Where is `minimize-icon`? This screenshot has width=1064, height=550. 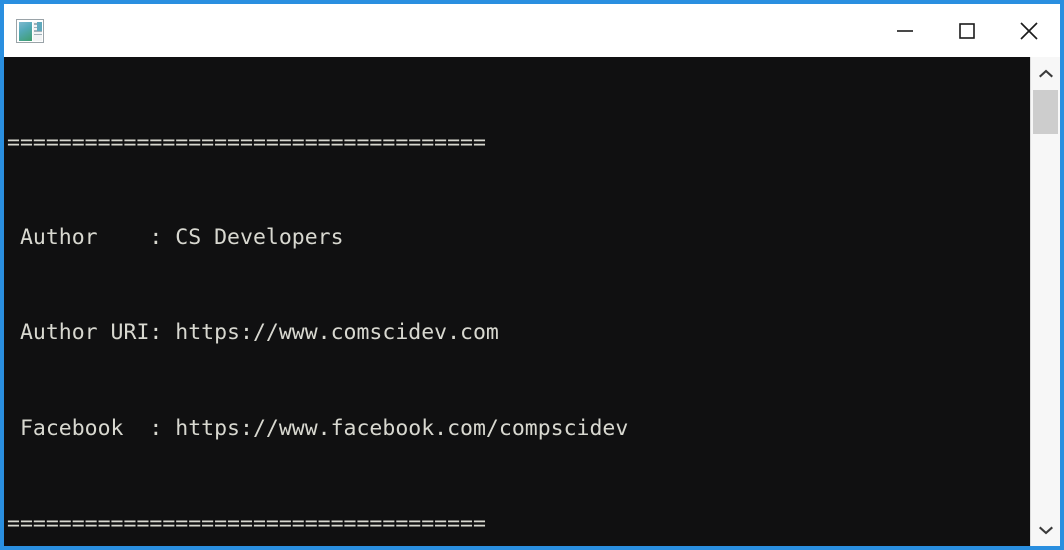
minimize-icon is located at coordinates (905, 30).